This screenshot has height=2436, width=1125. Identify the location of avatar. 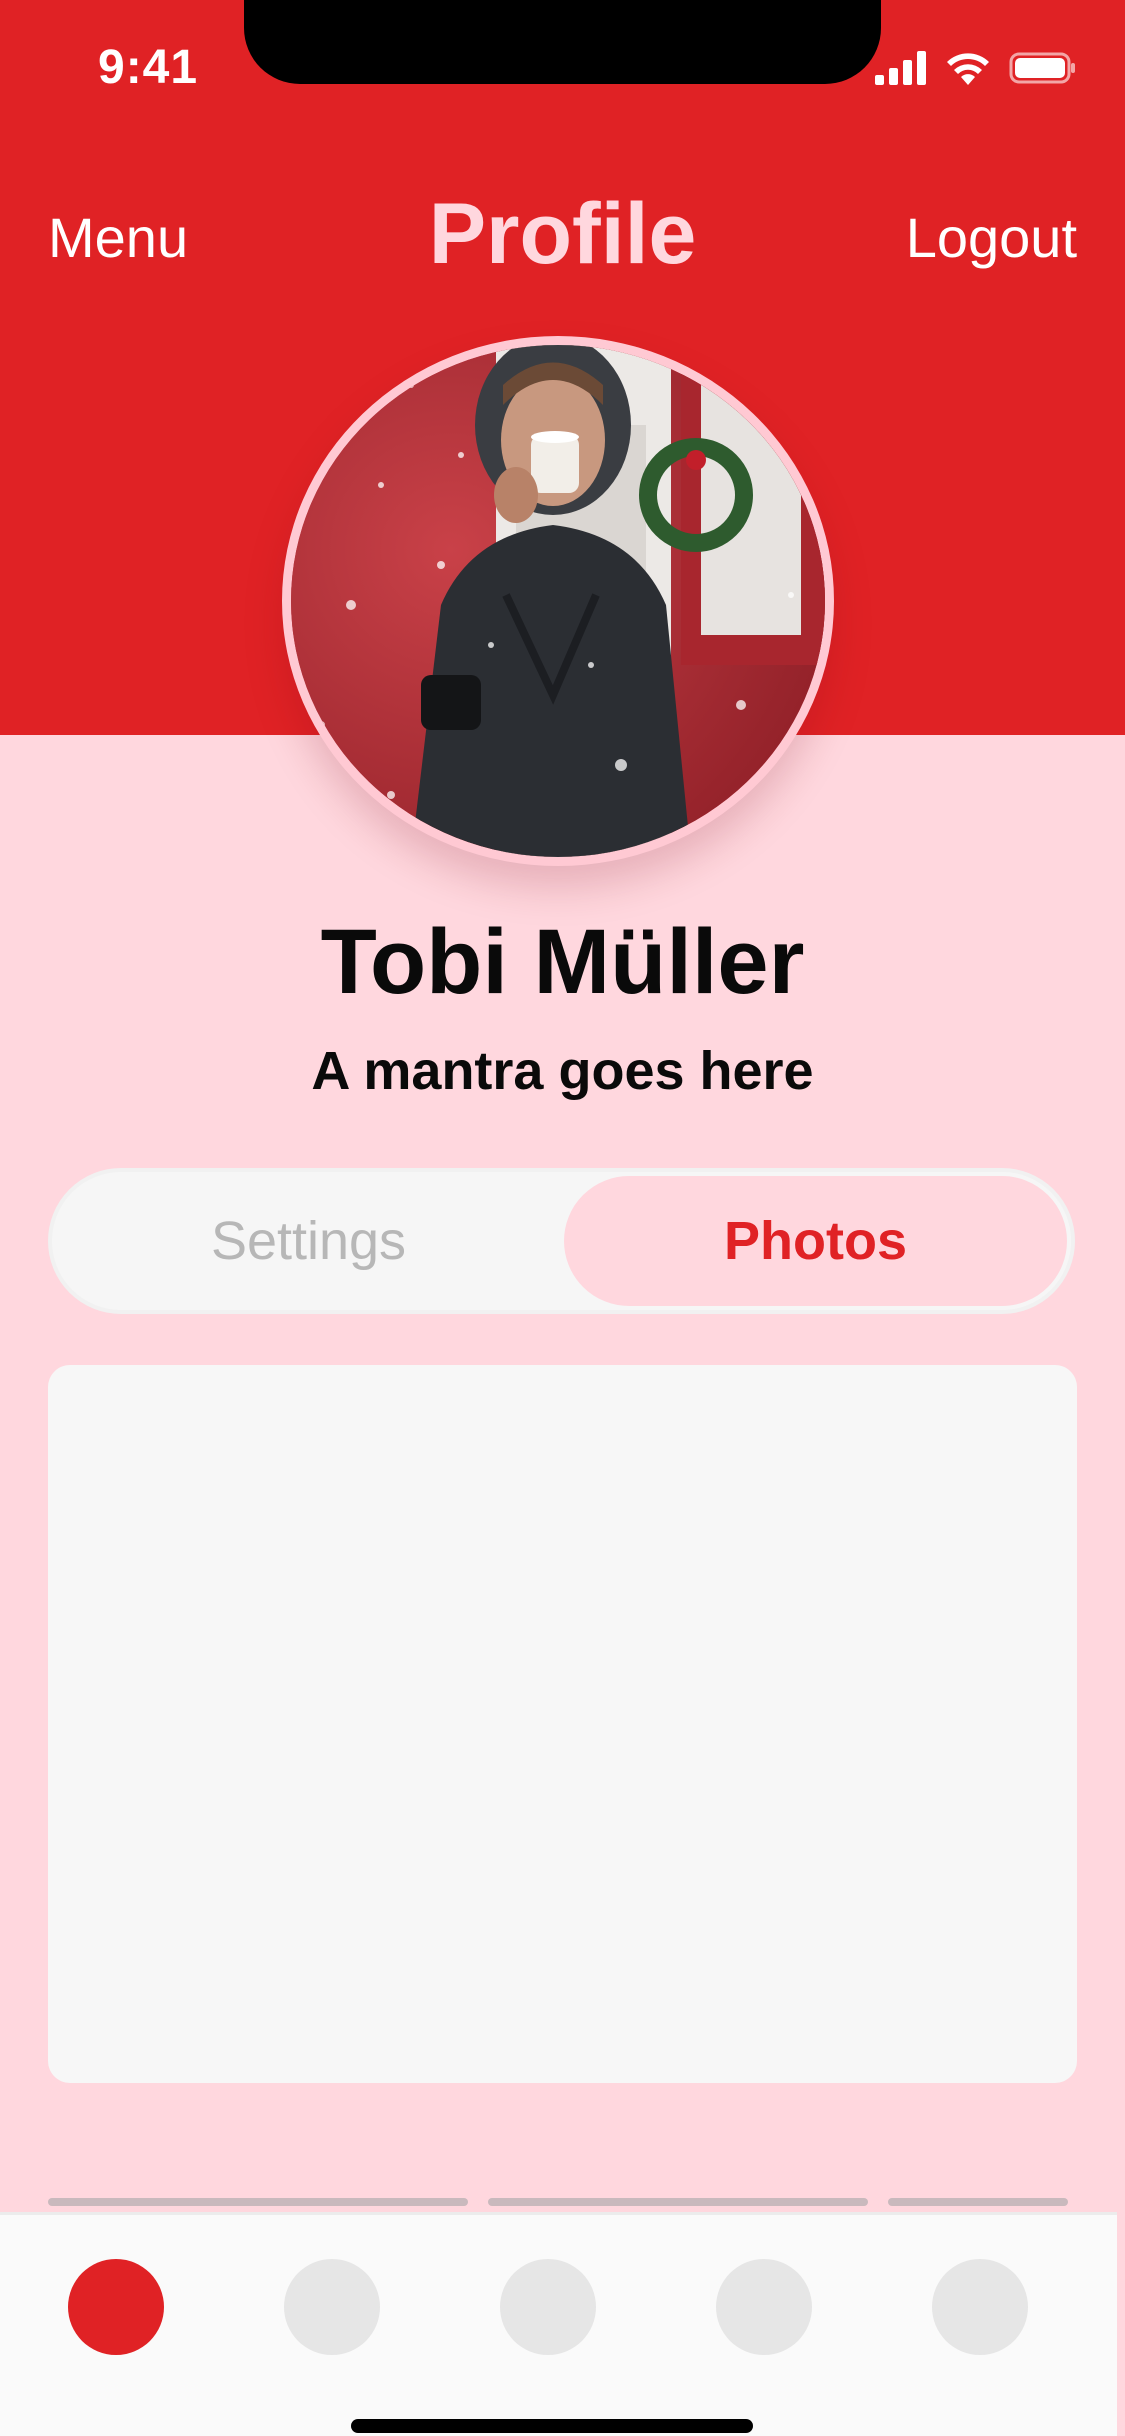
(558, 601).